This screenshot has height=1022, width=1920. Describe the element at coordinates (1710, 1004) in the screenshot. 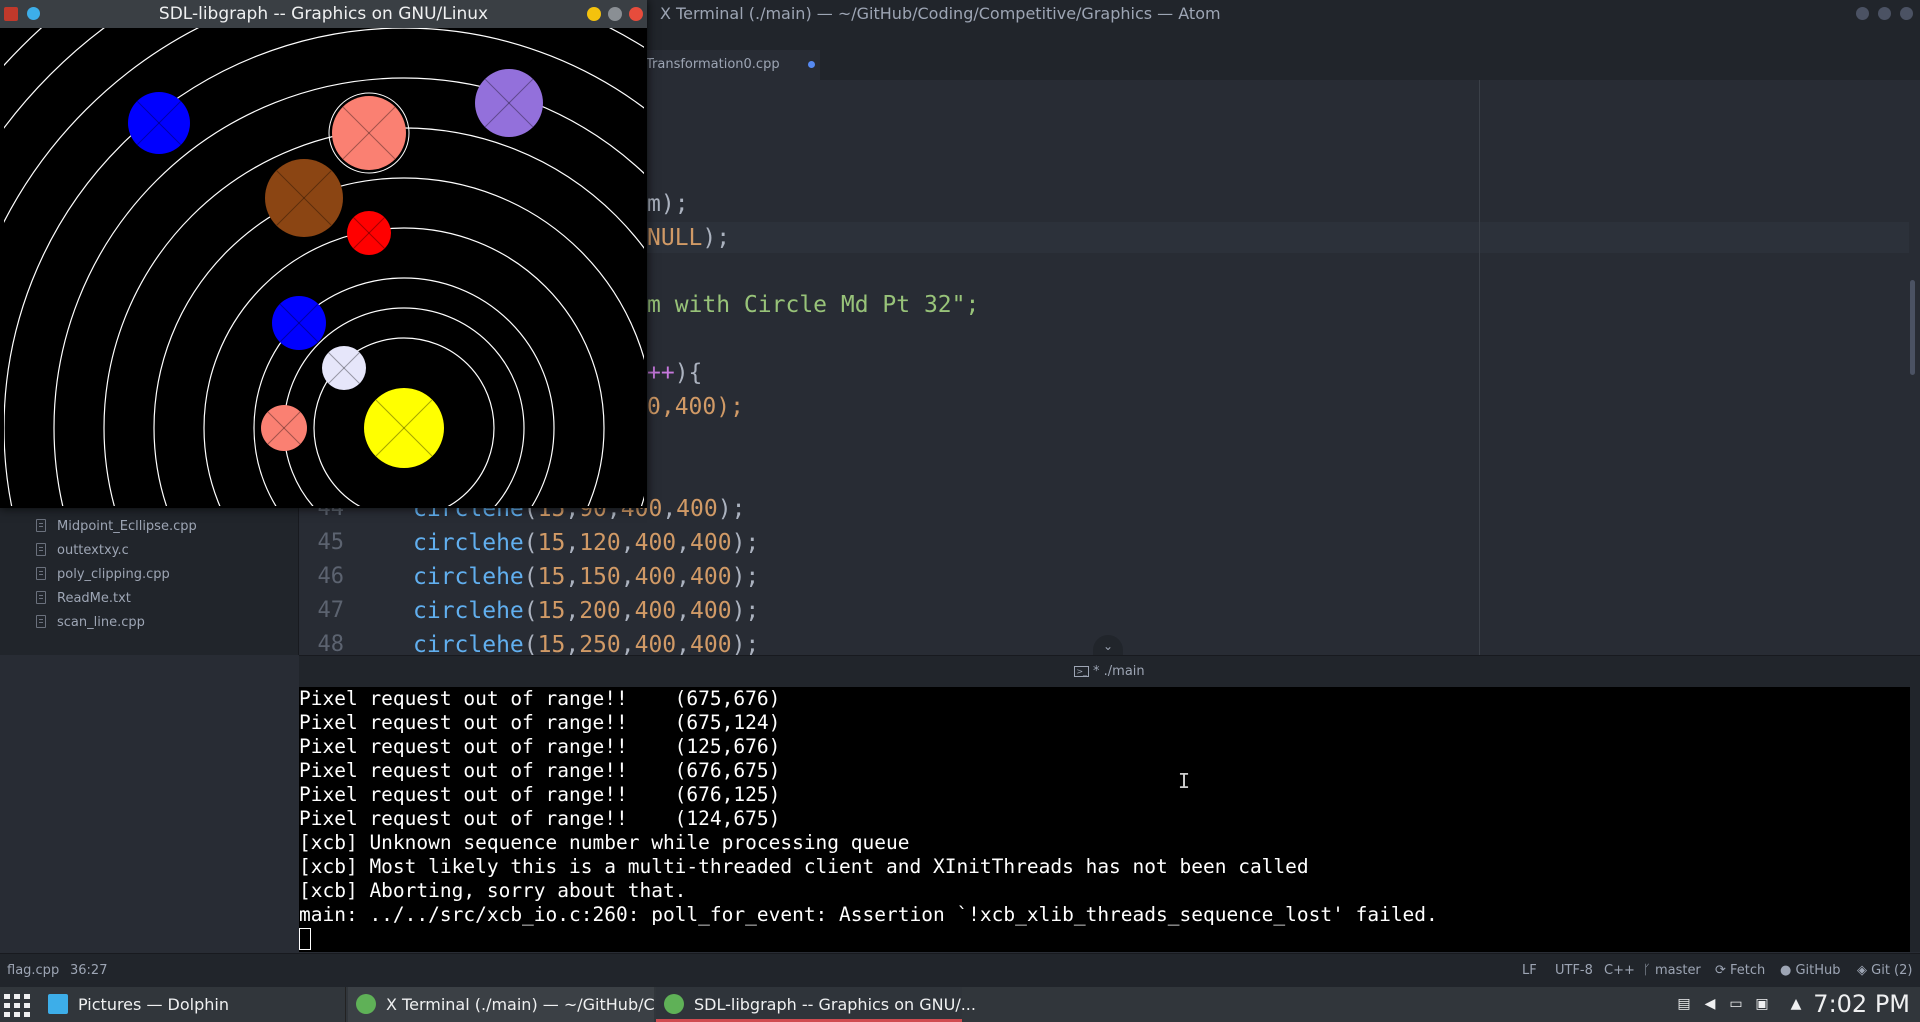

I see `volume-icon: ◀` at that location.